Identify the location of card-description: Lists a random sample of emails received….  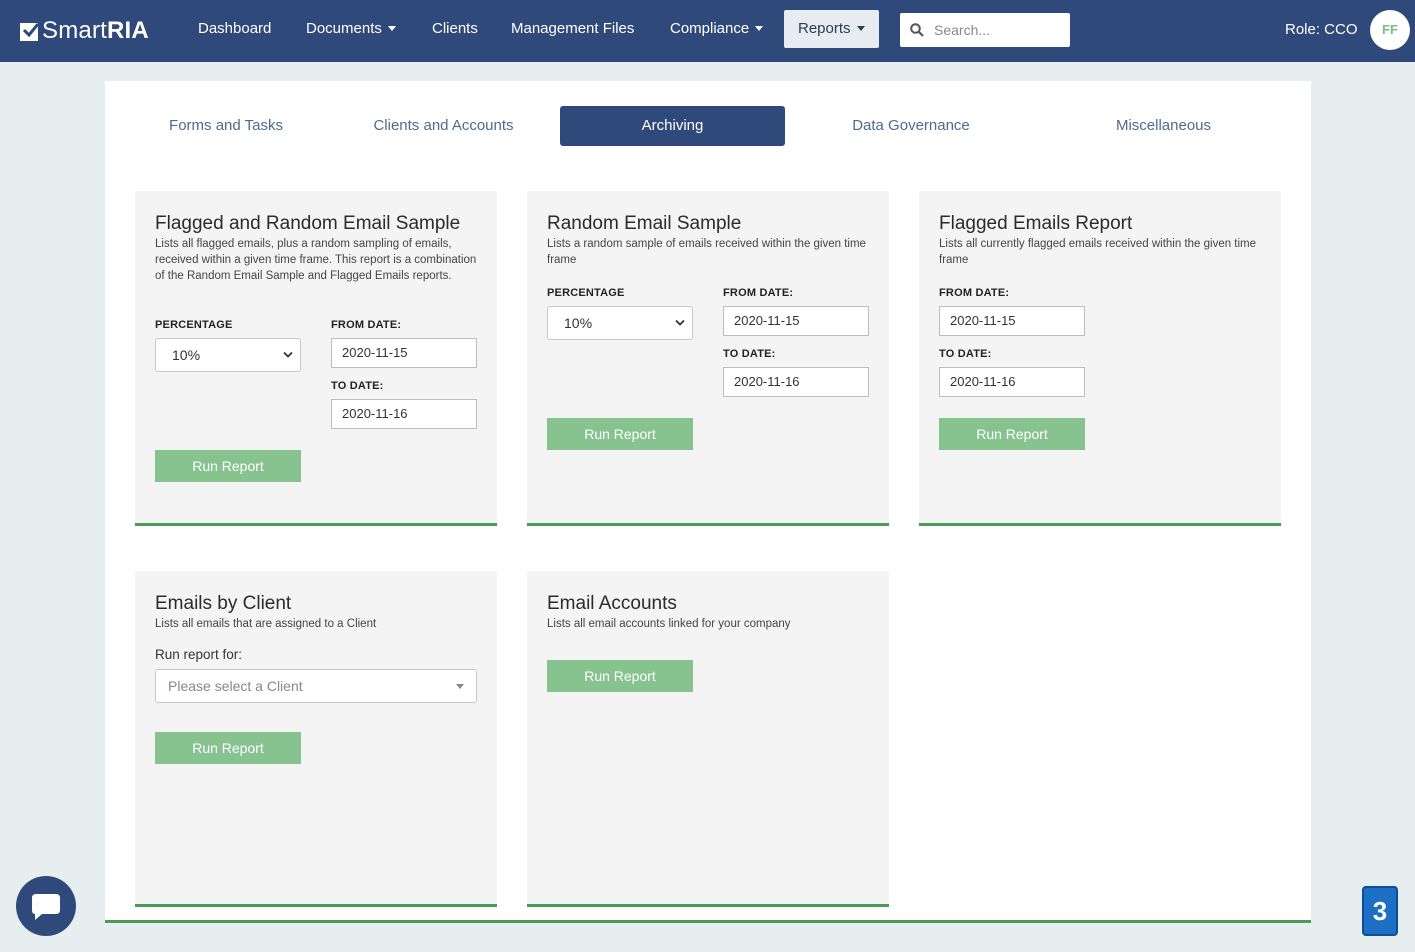
(706, 252).